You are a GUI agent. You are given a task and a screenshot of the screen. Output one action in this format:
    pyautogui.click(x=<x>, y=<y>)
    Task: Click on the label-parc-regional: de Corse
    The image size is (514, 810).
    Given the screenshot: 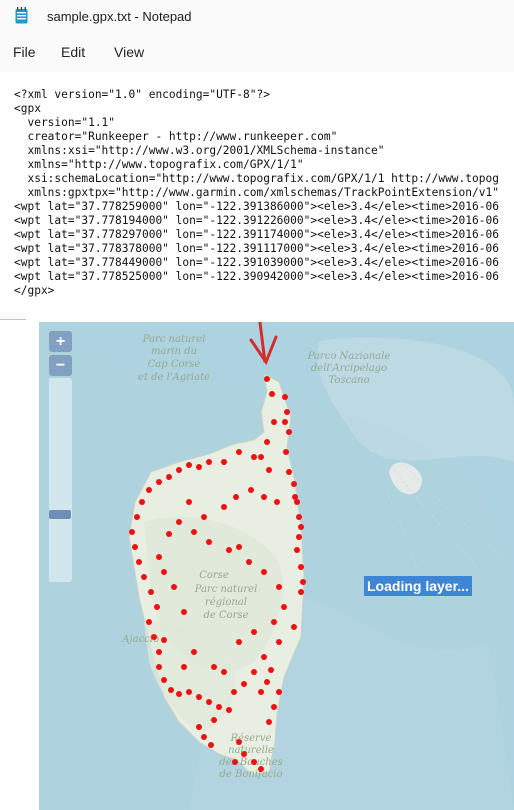 What is the action you would take?
    pyautogui.click(x=226, y=615)
    